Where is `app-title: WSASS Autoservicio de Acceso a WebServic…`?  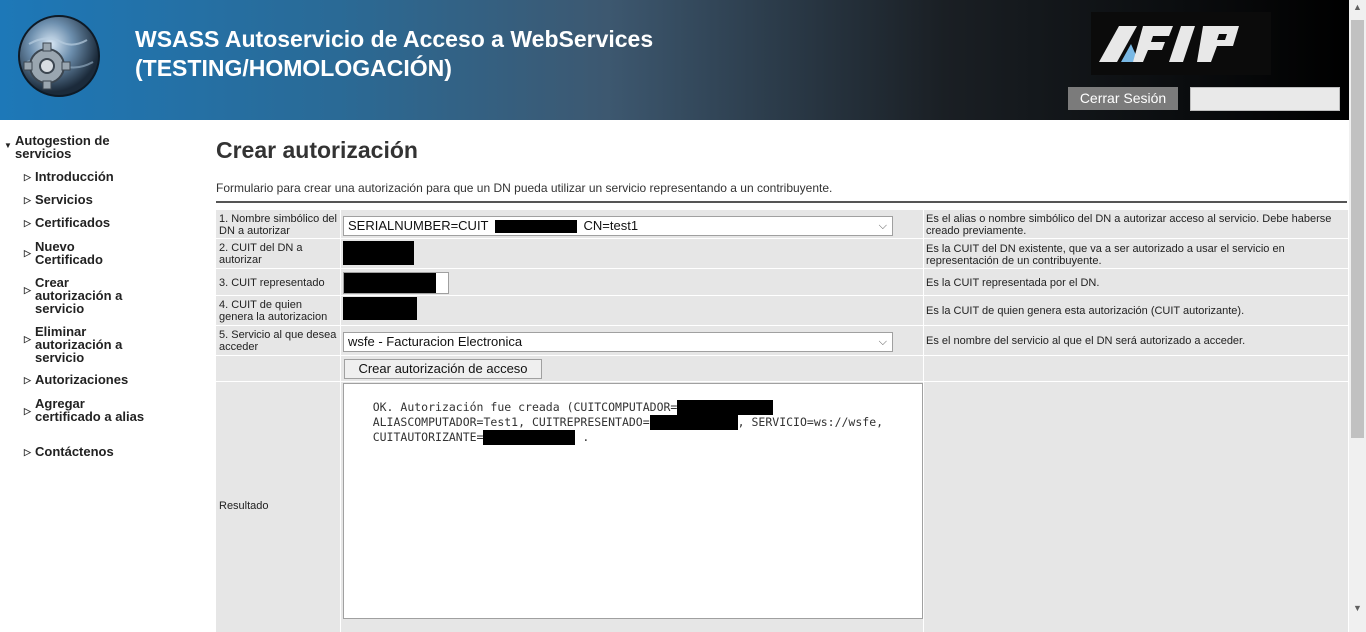 app-title: WSASS Autoservicio de Acceso a WebServic… is located at coordinates (394, 54).